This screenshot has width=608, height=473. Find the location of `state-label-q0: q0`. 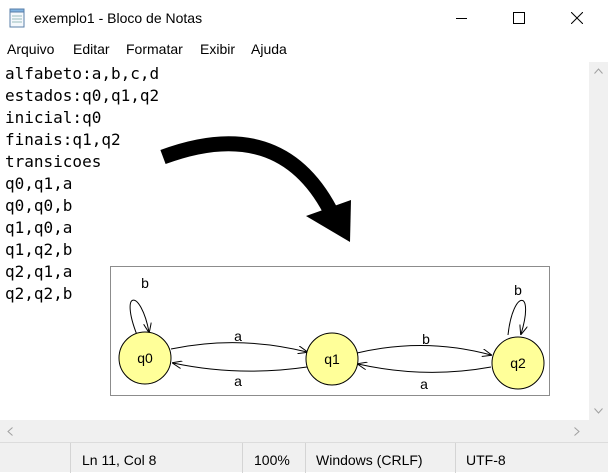

state-label-q0: q0 is located at coordinates (145, 358).